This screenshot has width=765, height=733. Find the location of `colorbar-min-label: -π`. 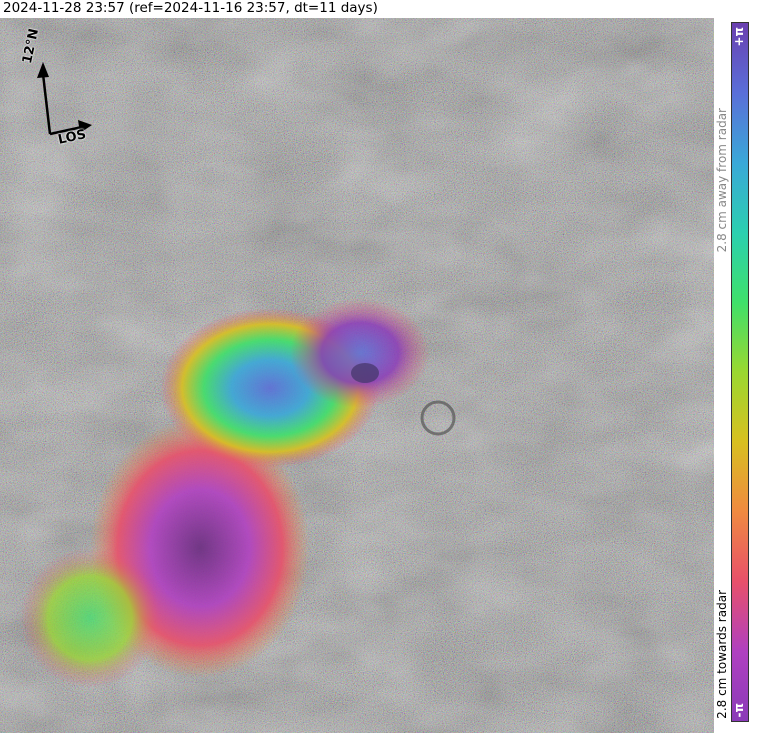

colorbar-min-label: -π is located at coordinates (739, 709).